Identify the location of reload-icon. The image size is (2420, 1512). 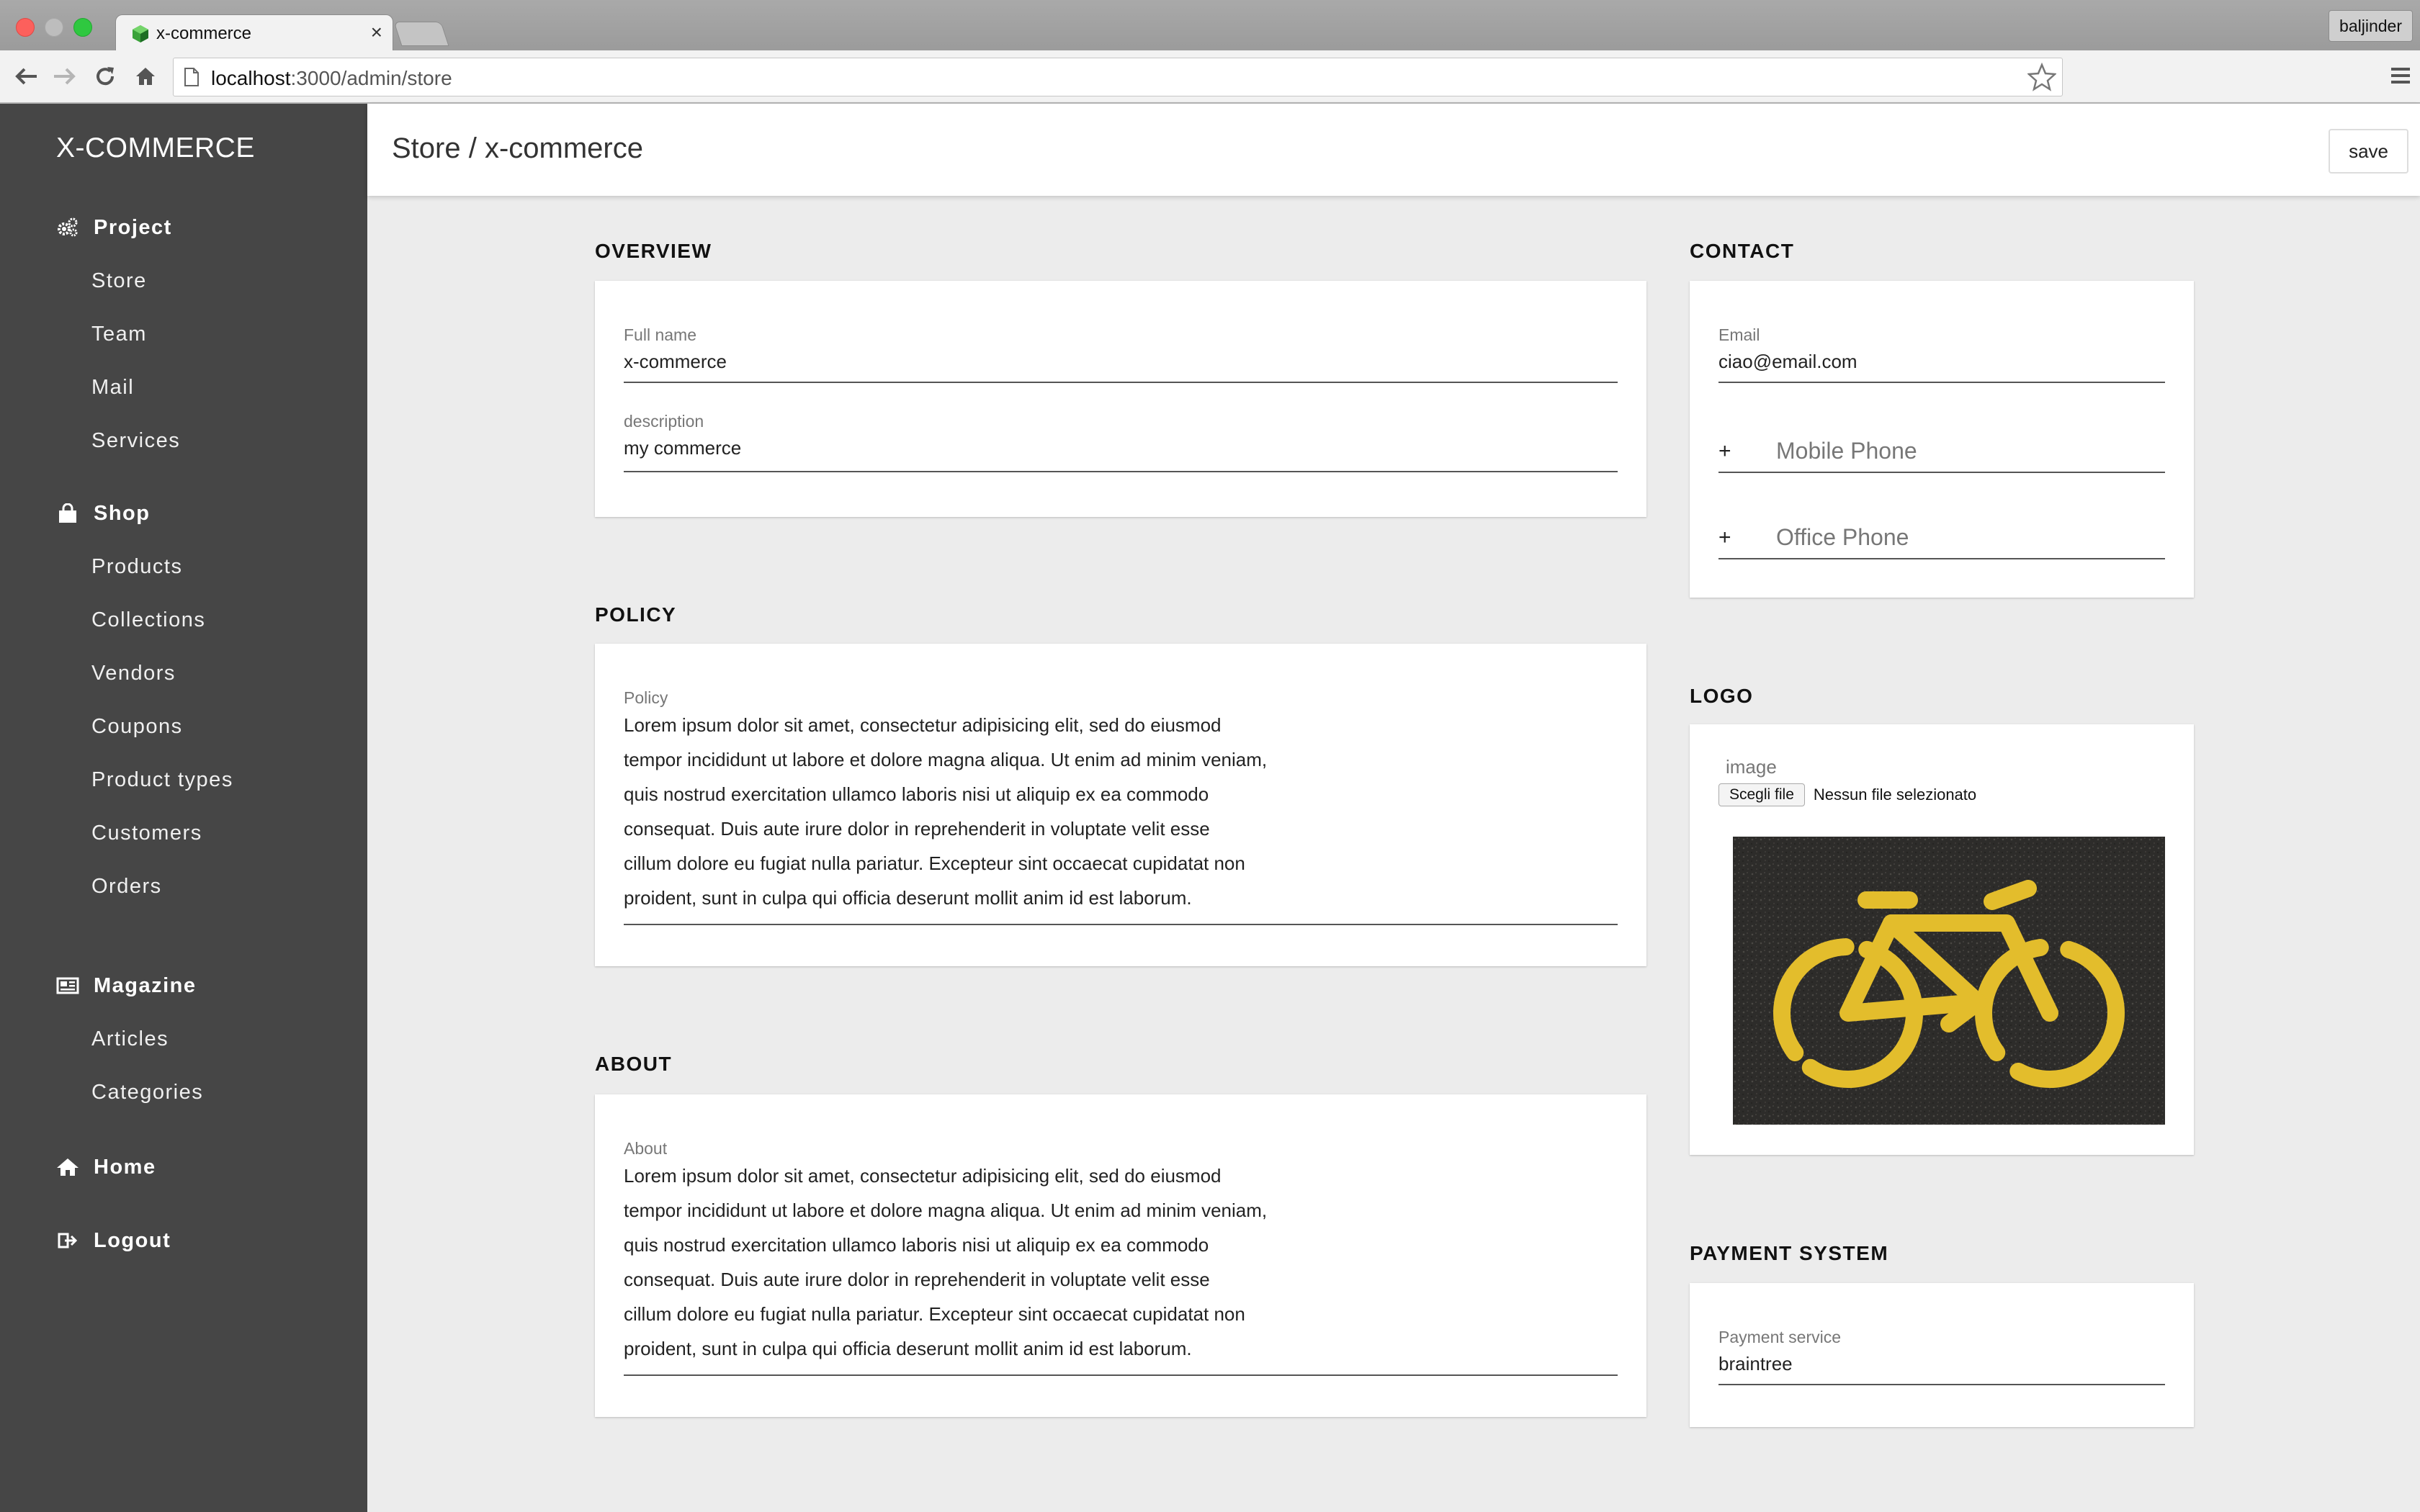
(105, 76).